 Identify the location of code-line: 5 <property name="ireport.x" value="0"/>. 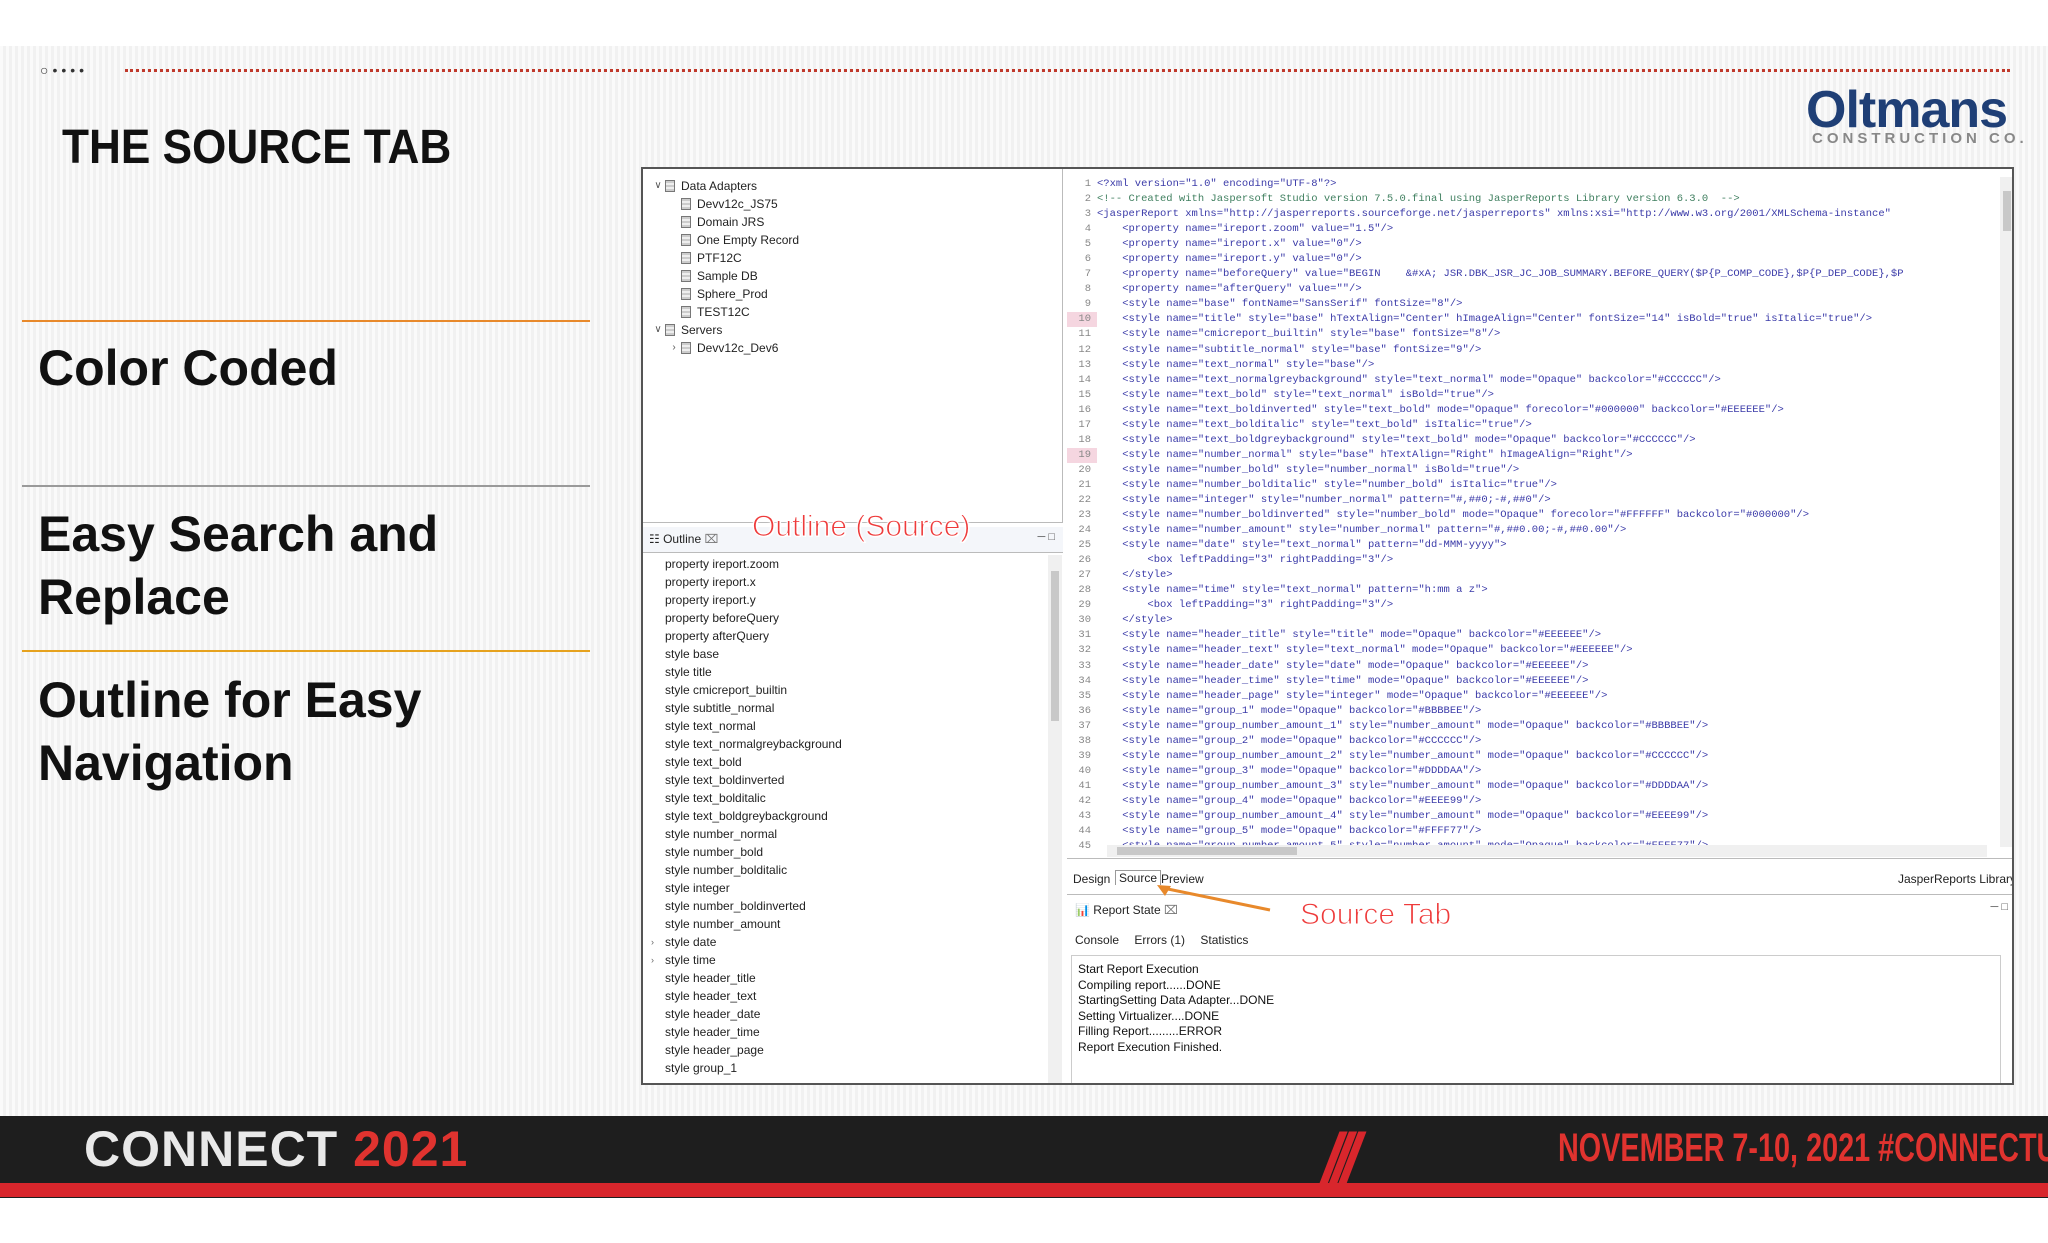
(1485, 244).